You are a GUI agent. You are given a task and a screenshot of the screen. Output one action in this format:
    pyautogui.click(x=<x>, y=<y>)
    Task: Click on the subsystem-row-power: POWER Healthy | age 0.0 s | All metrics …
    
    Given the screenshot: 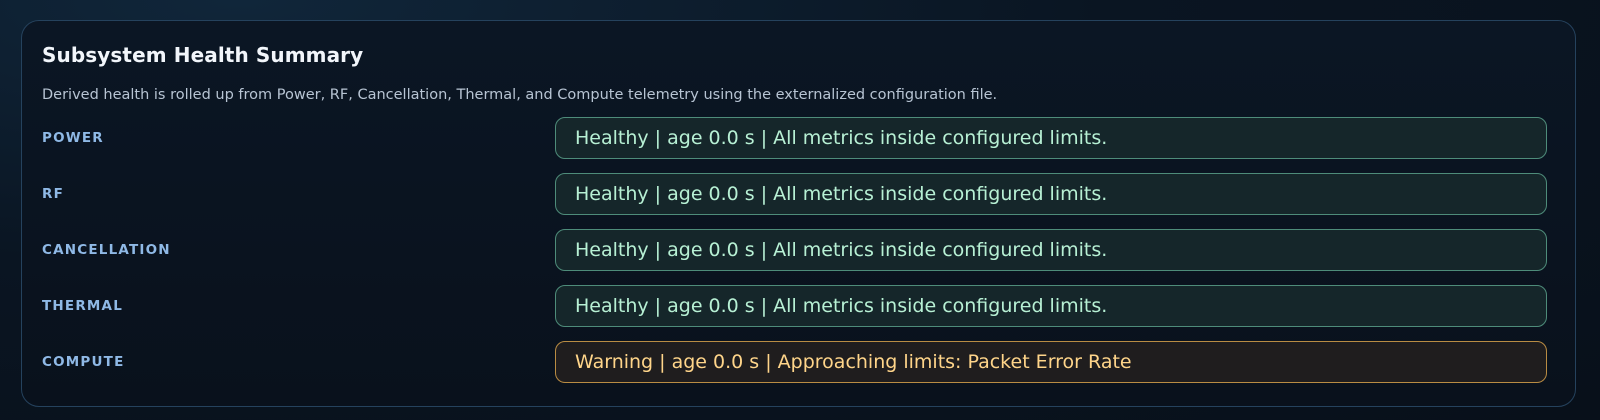 What is the action you would take?
    pyautogui.click(x=798, y=138)
    